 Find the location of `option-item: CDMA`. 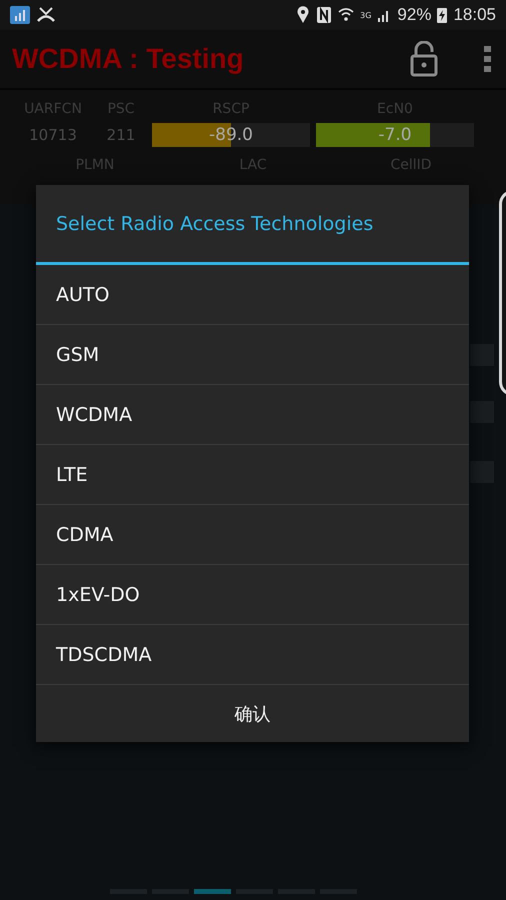

option-item: CDMA is located at coordinates (252, 535).